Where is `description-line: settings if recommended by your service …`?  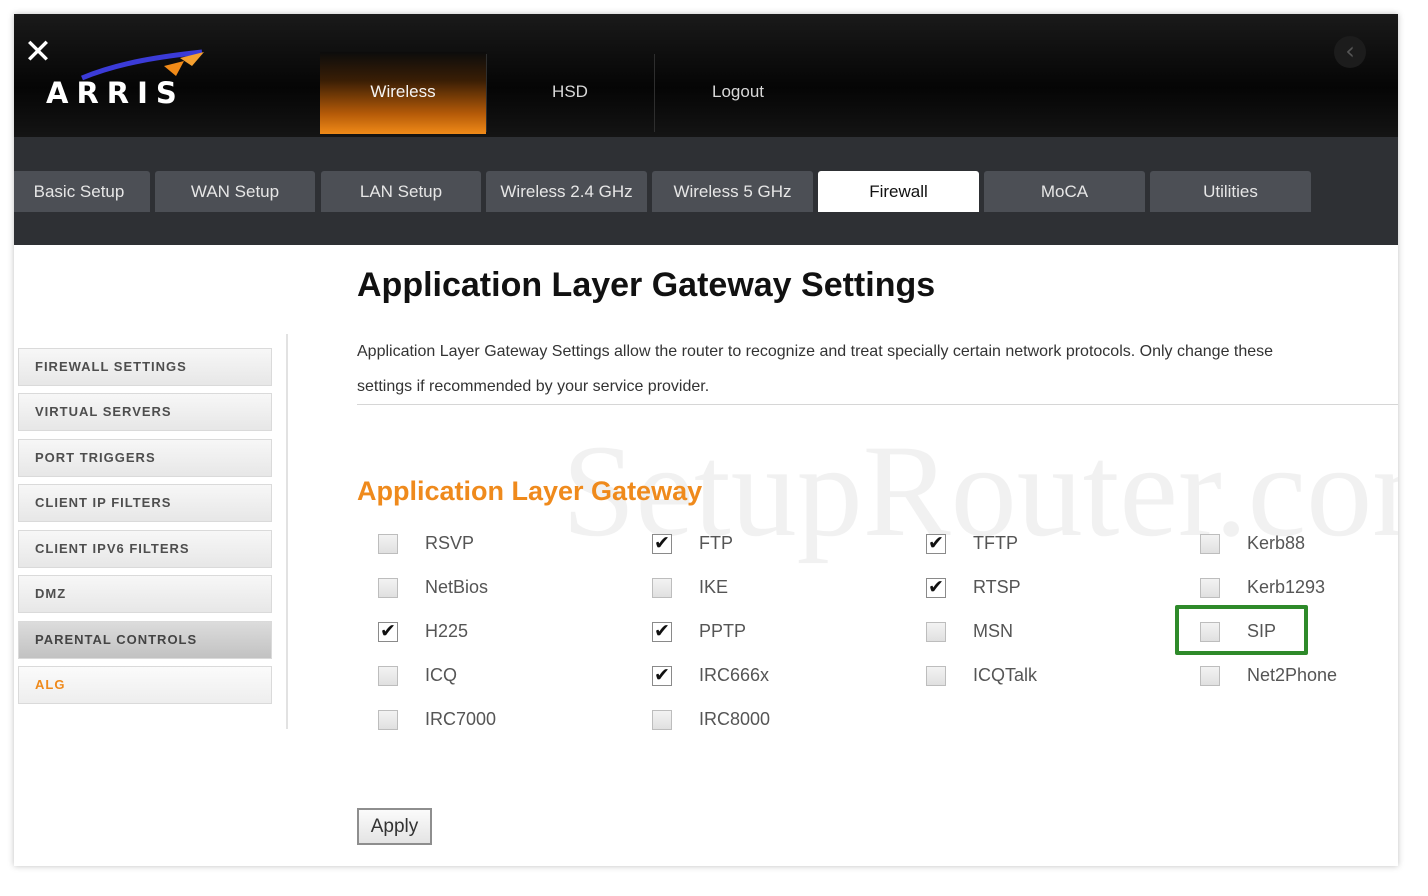
description-line: settings if recommended by your service … is located at coordinates (533, 386).